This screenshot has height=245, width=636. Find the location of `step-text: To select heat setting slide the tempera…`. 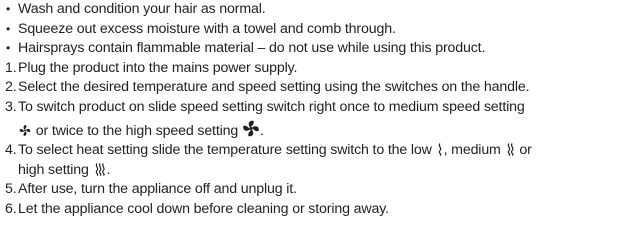

step-text: To select heat setting slide the tempera… is located at coordinates (225, 150).